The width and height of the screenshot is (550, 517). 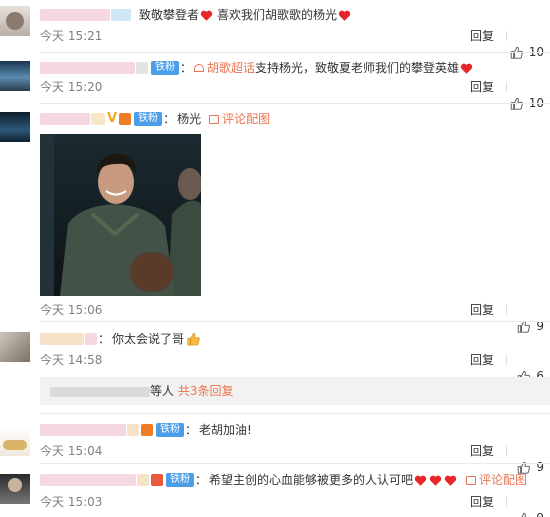 I want to click on sub-replies-box: 等人 共3条回复, so click(x=295, y=391).